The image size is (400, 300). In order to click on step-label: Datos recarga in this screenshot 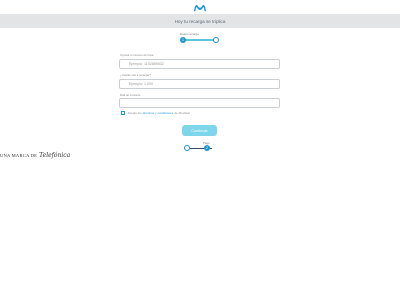, I will do `click(189, 34)`.